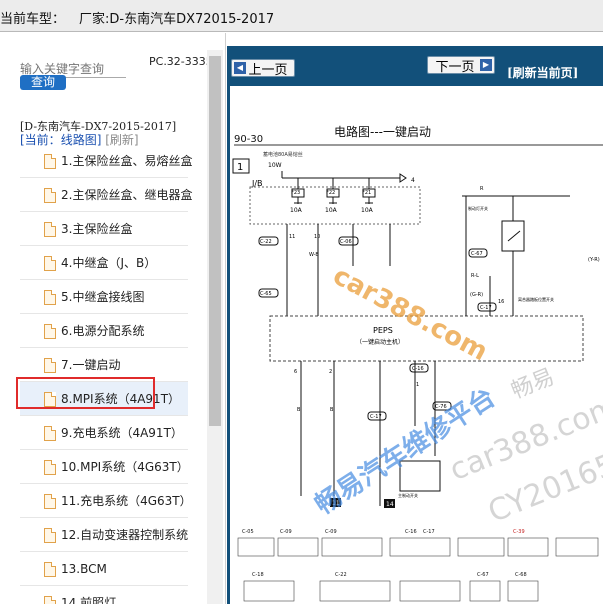  Describe the element at coordinates (97, 229) in the screenshot. I see `tree-item-label: 3.主保险丝盒` at that location.